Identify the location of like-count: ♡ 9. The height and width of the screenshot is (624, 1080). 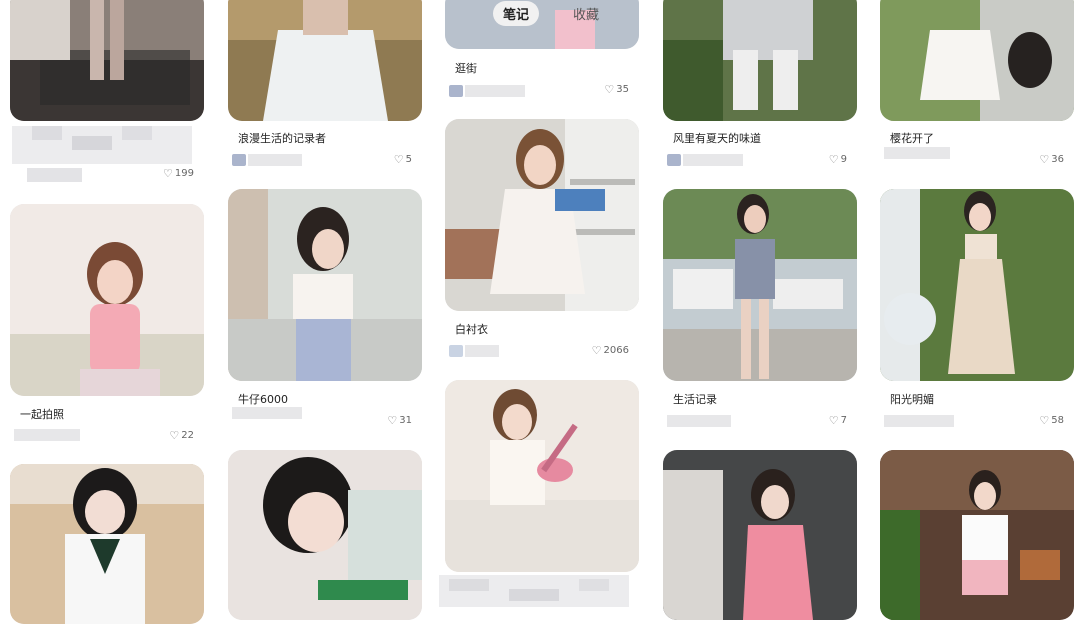
(838, 159).